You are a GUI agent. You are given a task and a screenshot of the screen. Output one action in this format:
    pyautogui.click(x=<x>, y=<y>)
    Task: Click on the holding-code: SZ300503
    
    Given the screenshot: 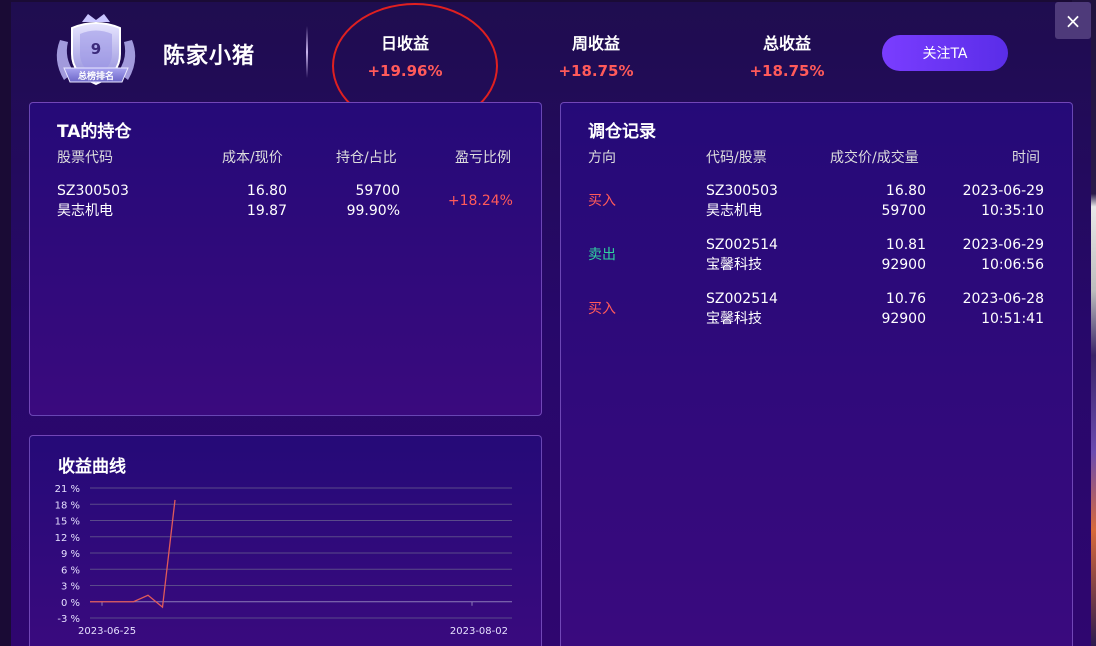 What is the action you would take?
    pyautogui.click(x=93, y=191)
    